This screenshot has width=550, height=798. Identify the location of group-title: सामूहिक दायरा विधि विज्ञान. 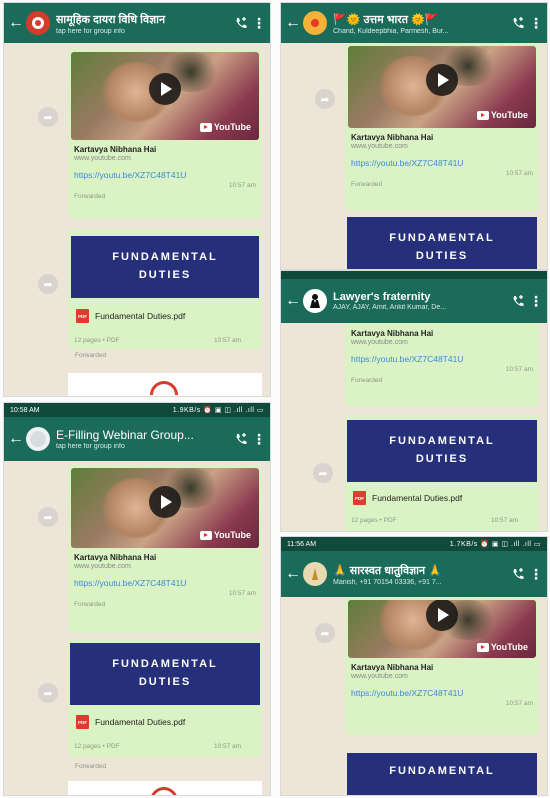
(111, 19).